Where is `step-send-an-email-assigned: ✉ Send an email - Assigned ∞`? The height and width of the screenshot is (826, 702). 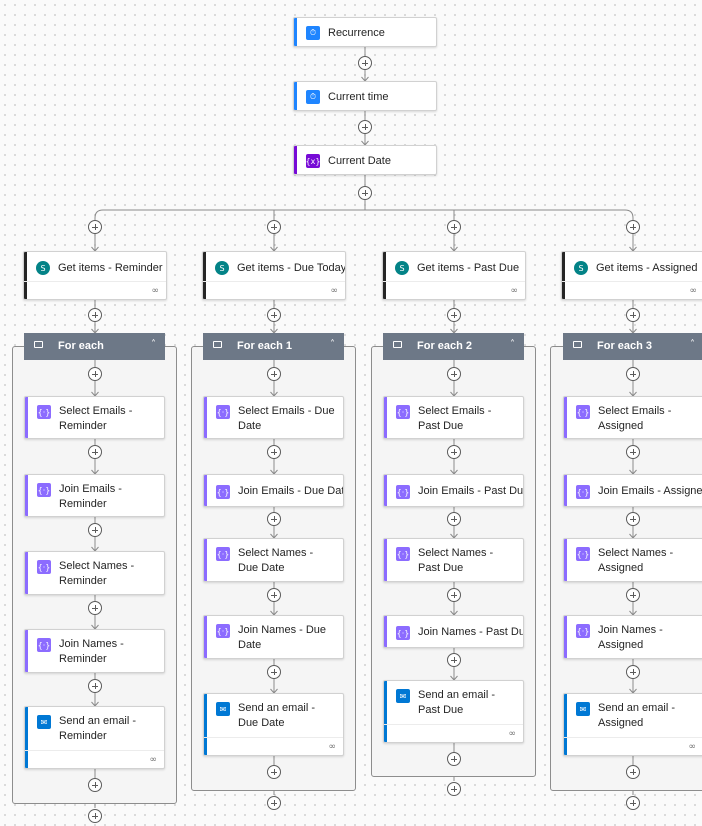 step-send-an-email-assigned: ✉ Send an email - Assigned ∞ is located at coordinates (632, 724).